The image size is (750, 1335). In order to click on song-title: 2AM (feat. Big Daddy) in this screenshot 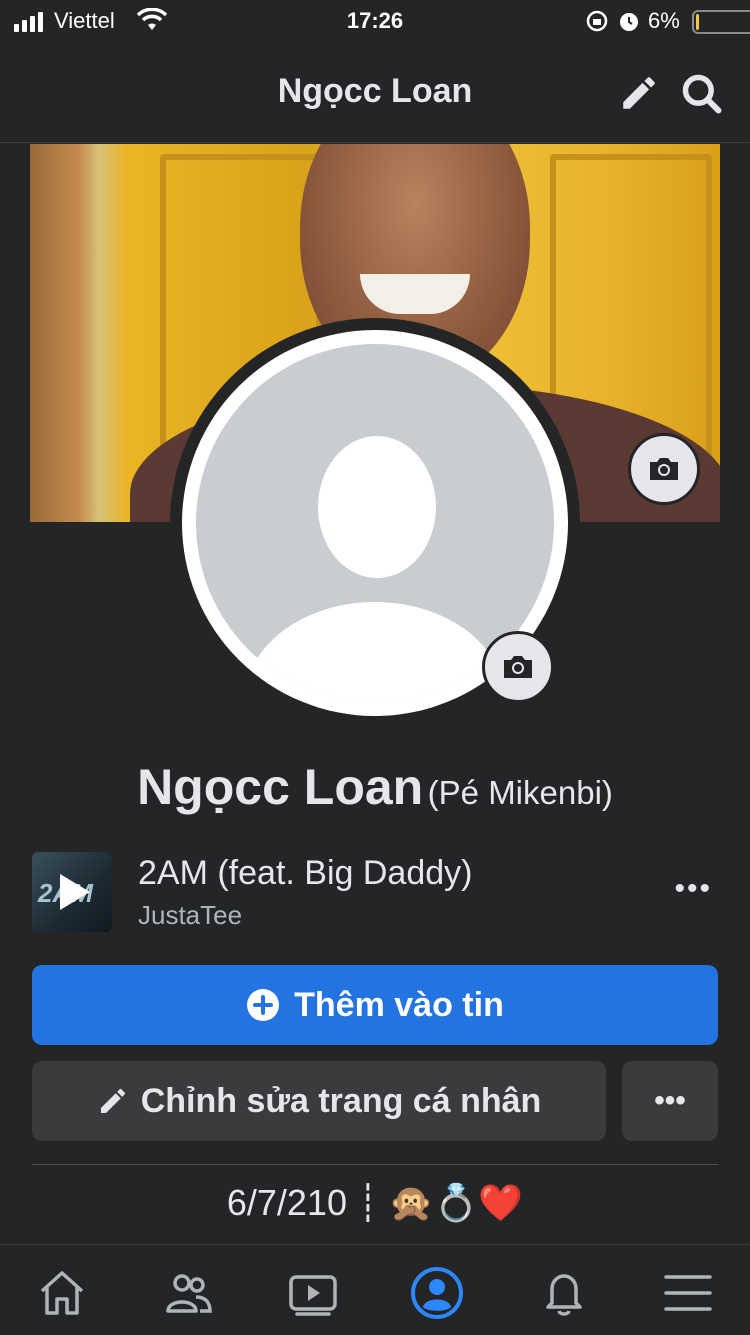, I will do `click(305, 873)`.